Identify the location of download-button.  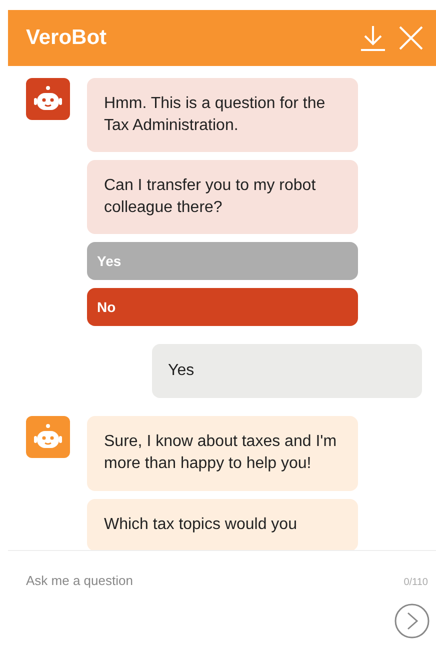
(373, 38).